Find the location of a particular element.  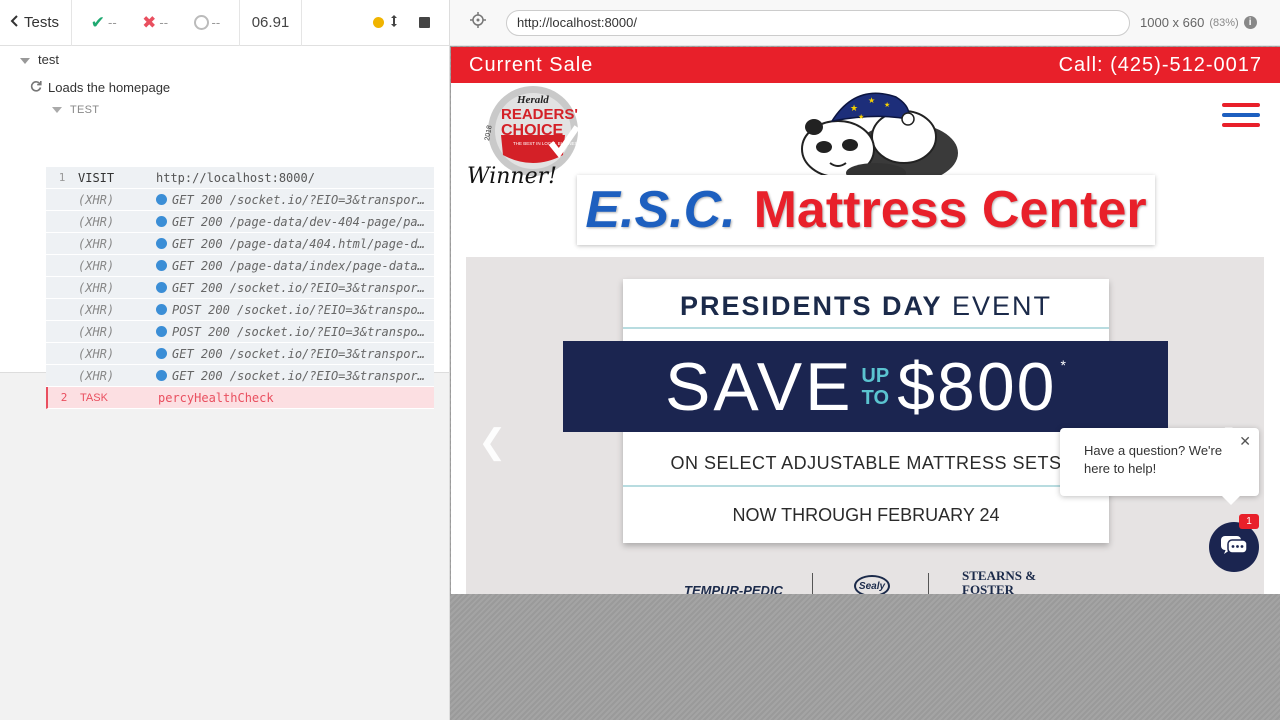

command-message: http://localhost:8000/ is located at coordinates (295, 178).